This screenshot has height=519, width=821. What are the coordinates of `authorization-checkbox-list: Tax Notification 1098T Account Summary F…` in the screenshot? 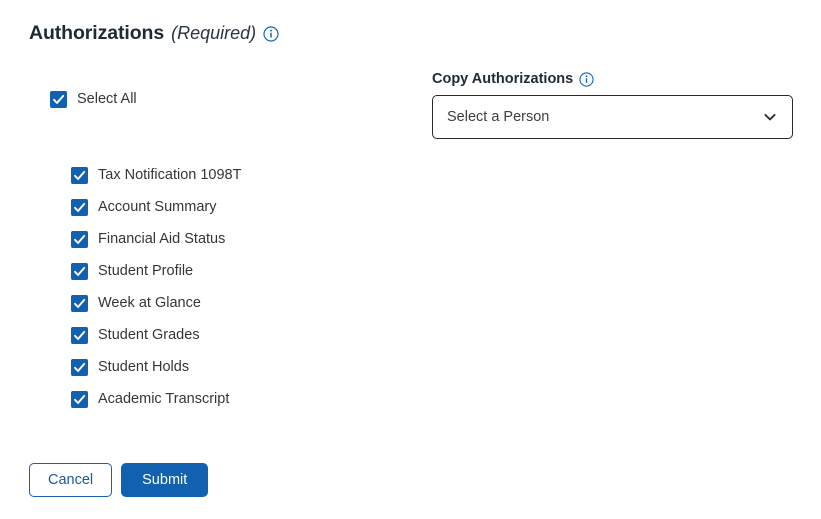 It's located at (156, 287).